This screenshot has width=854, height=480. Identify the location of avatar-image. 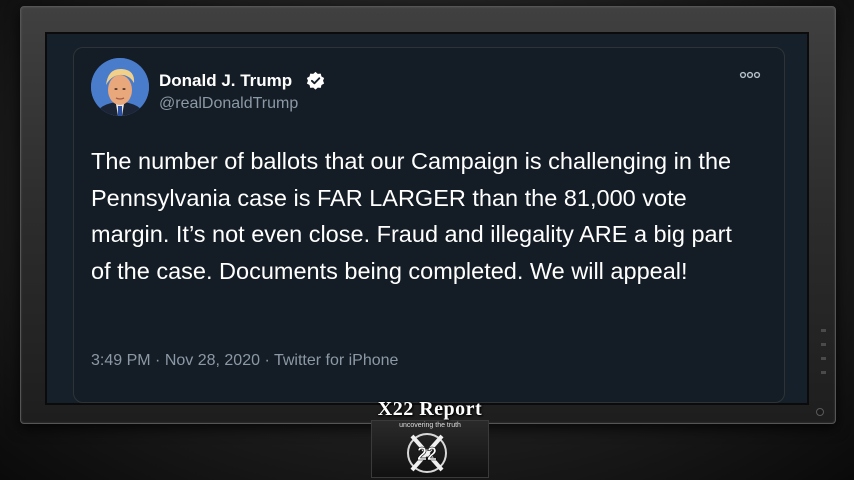
(120, 87).